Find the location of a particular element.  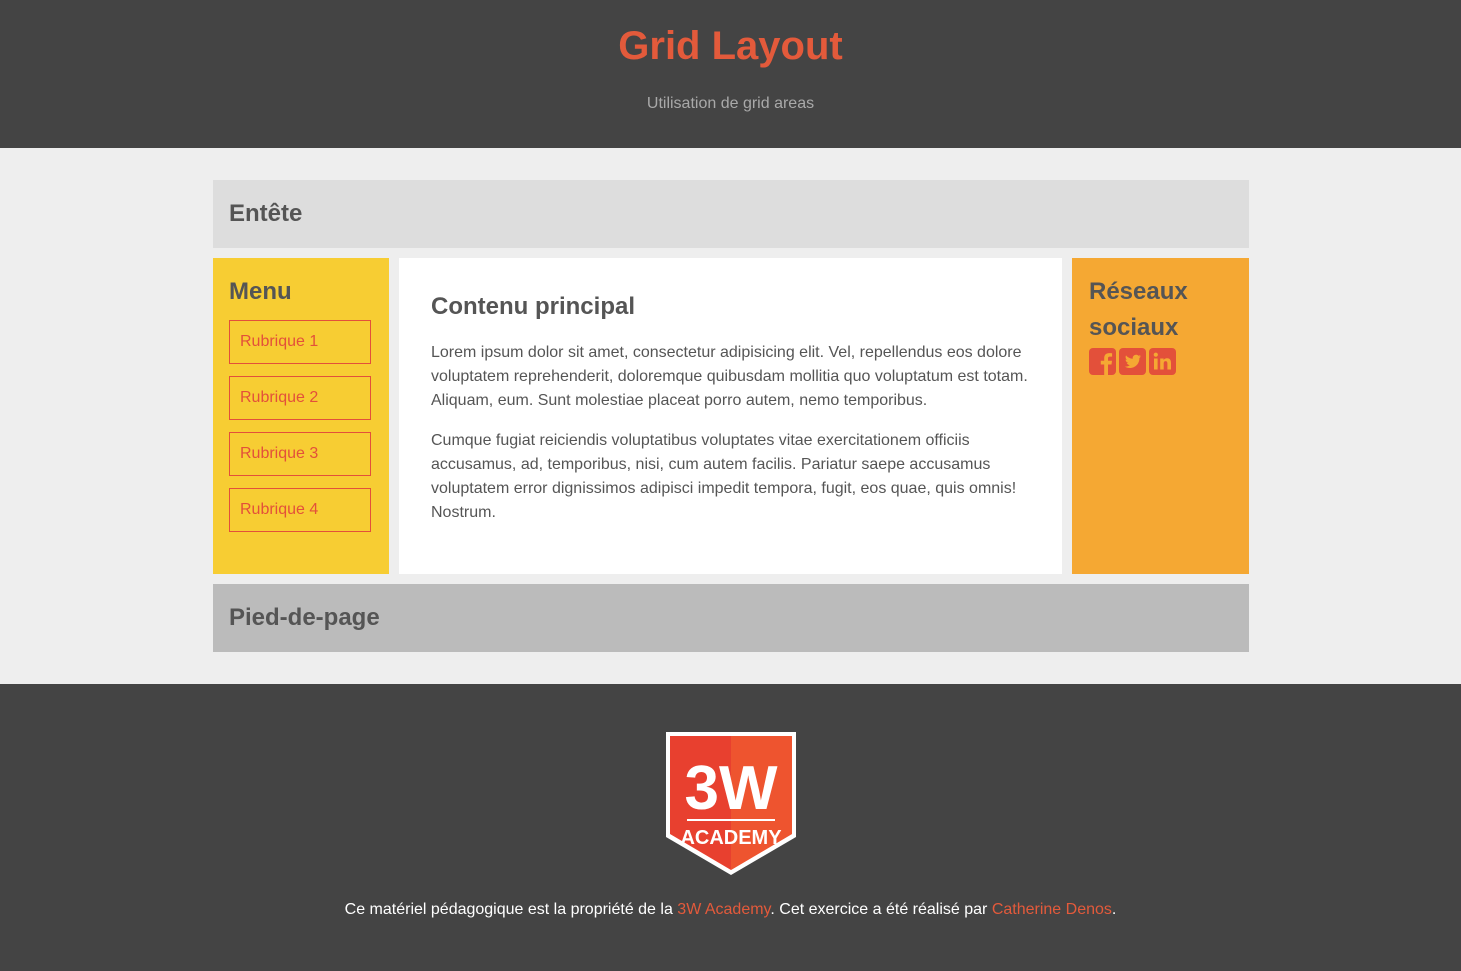

3w-academy-logo: 3W ACADEMY is located at coordinates (731, 803).